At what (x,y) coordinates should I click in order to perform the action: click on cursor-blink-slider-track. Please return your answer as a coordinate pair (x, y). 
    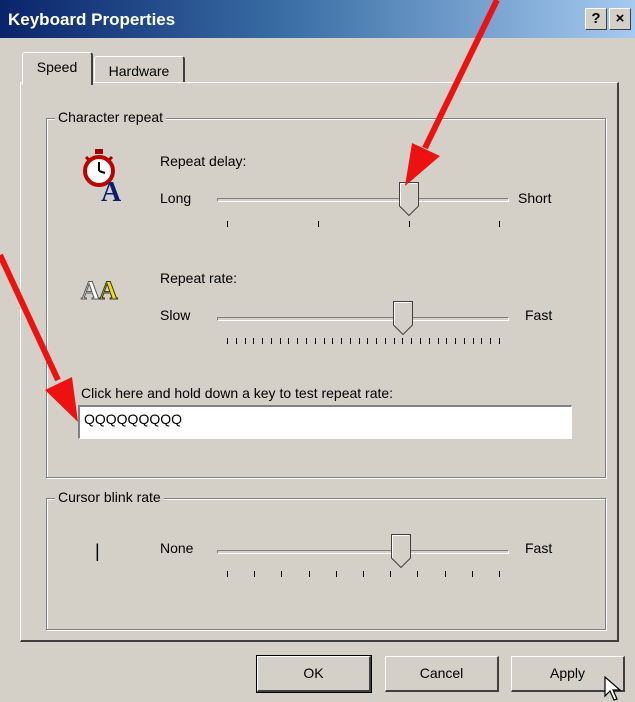
    Looking at the image, I should click on (363, 552).